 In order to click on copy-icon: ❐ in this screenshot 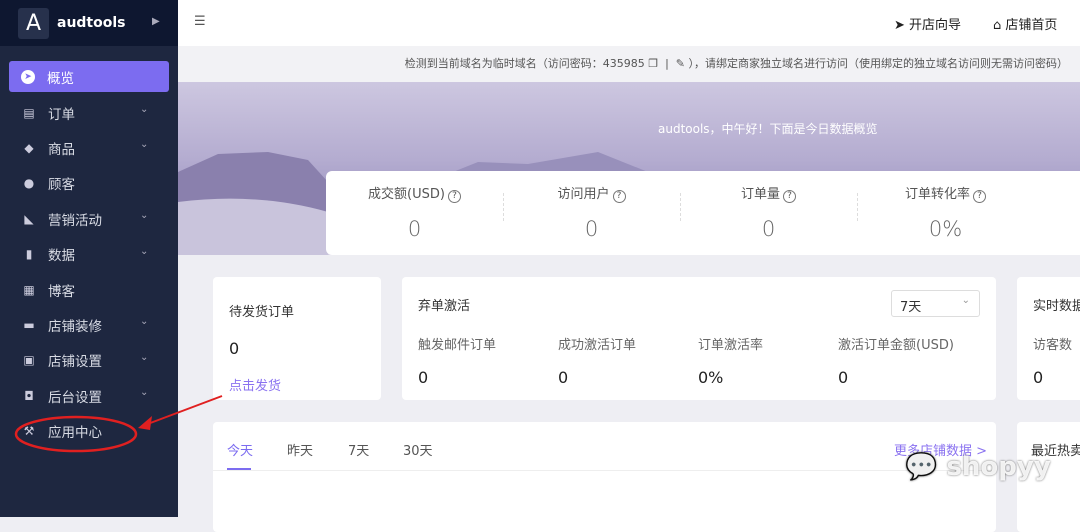, I will do `click(653, 63)`.